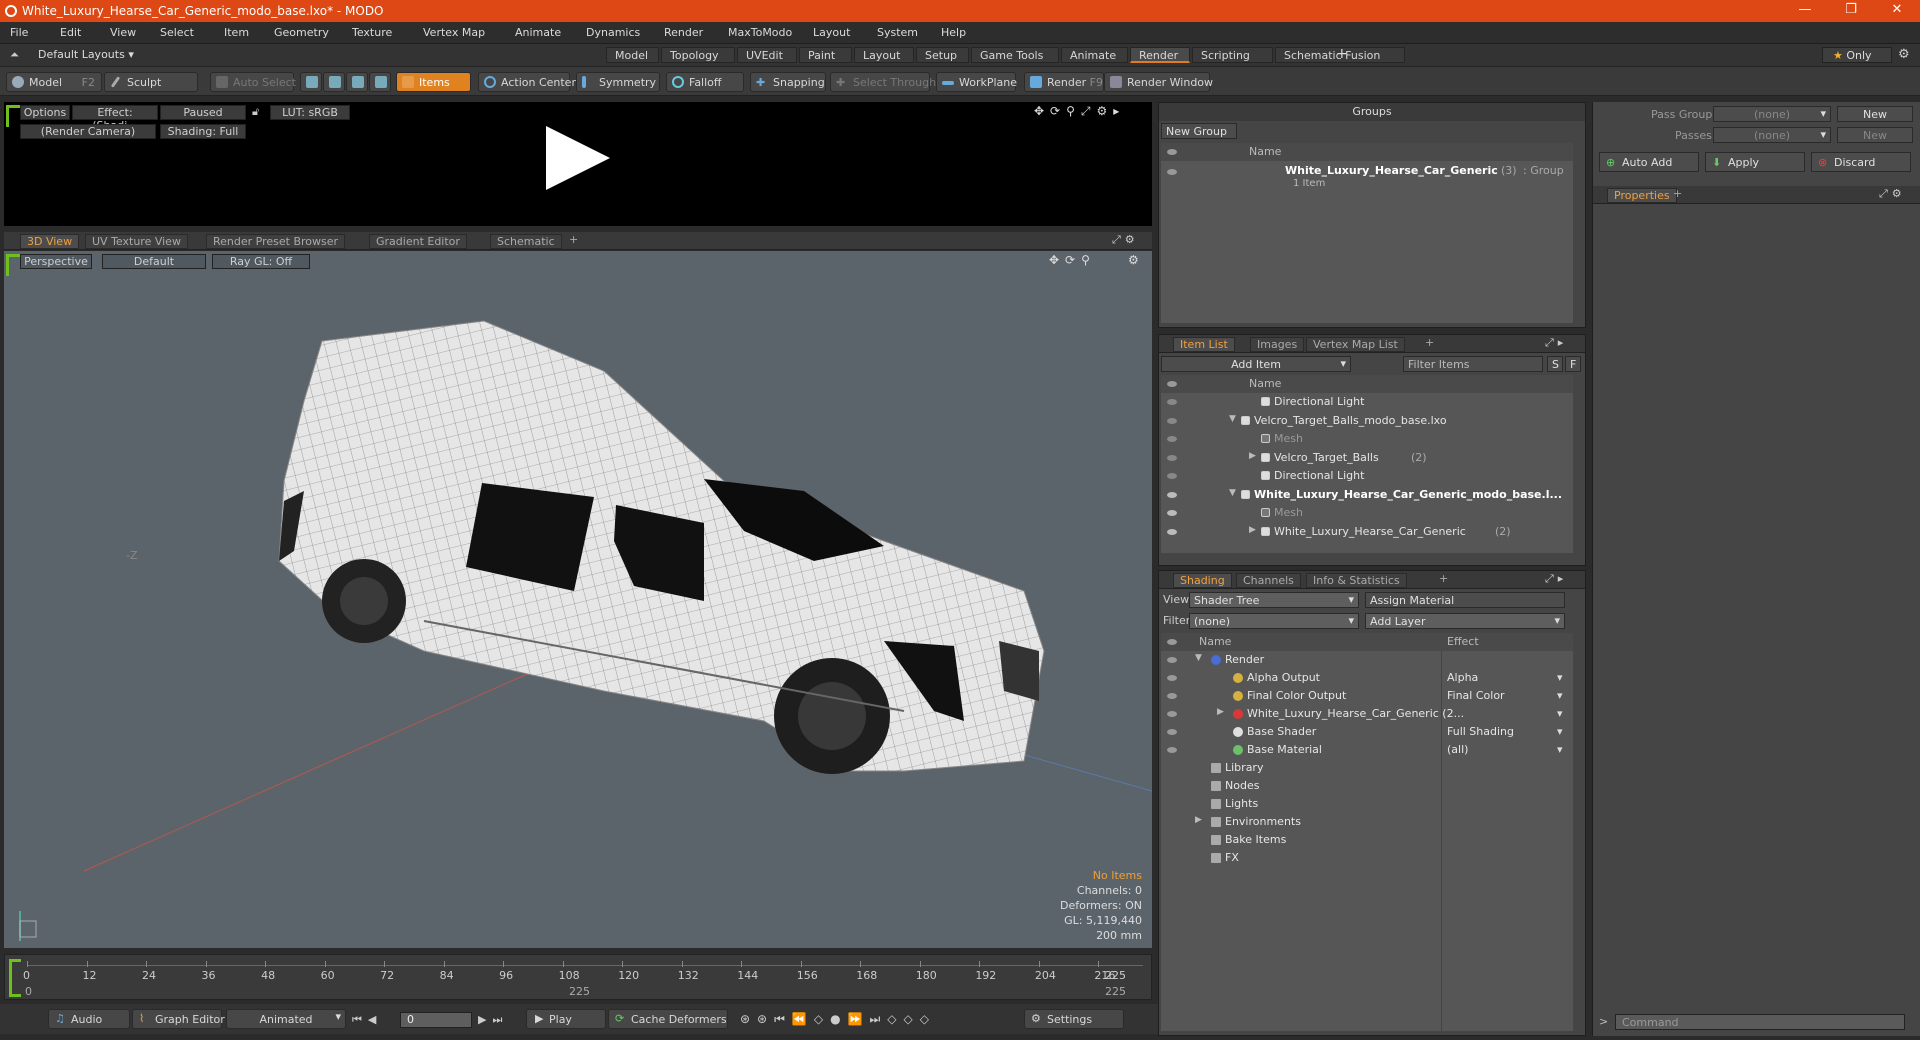  I want to click on tab-schematic: Schematic, so click(526, 241).